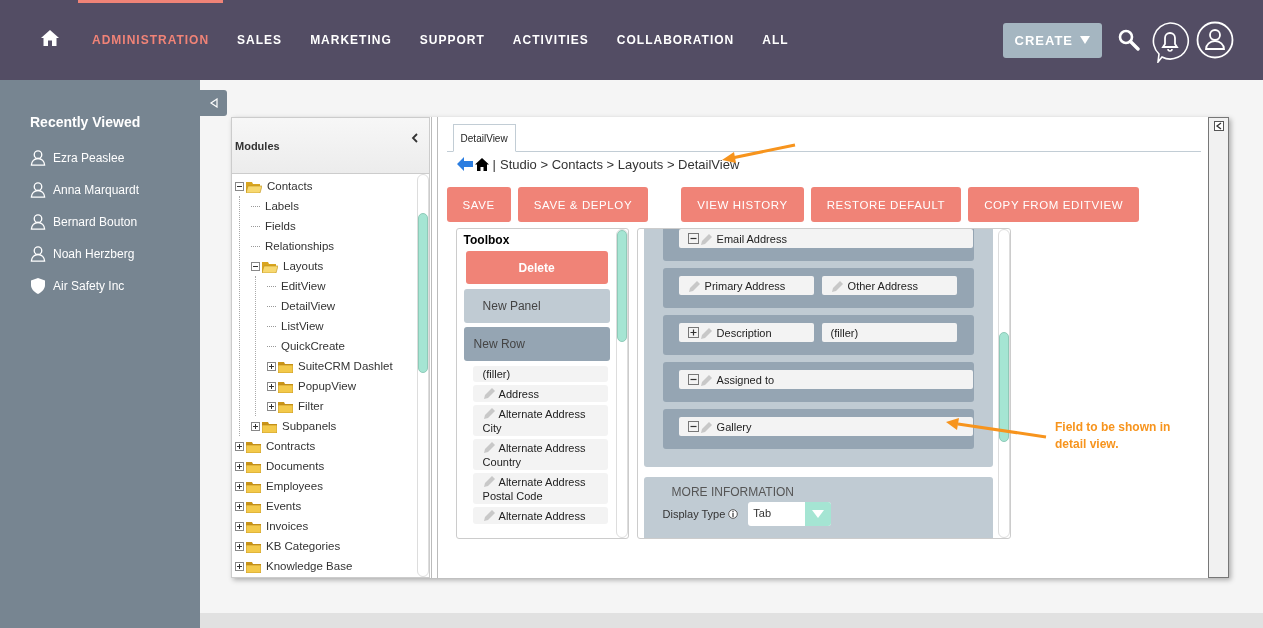  I want to click on splitter-handle, so click(434, 347).